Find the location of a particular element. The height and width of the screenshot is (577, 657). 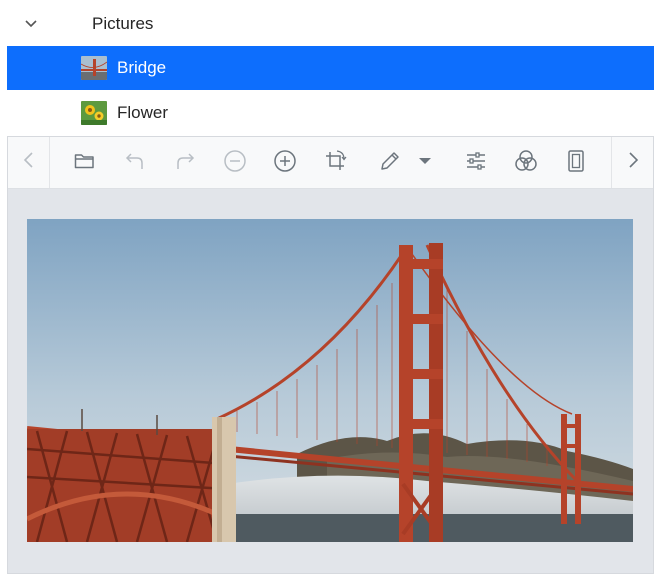

sliders-icon is located at coordinates (476, 163).